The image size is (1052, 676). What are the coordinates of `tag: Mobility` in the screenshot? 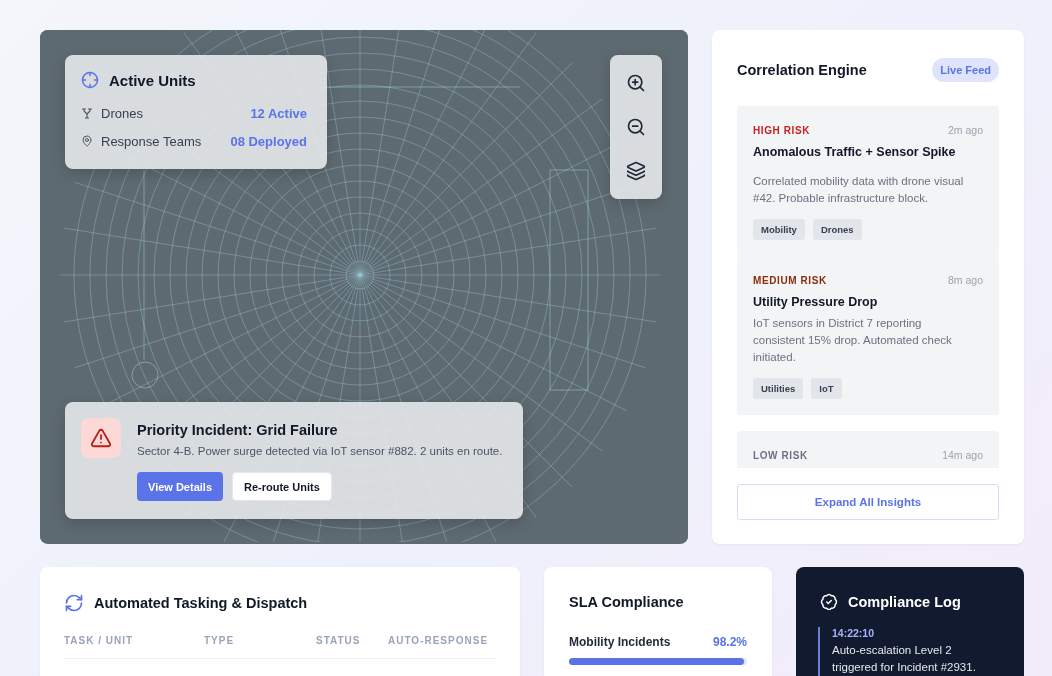 It's located at (779, 229).